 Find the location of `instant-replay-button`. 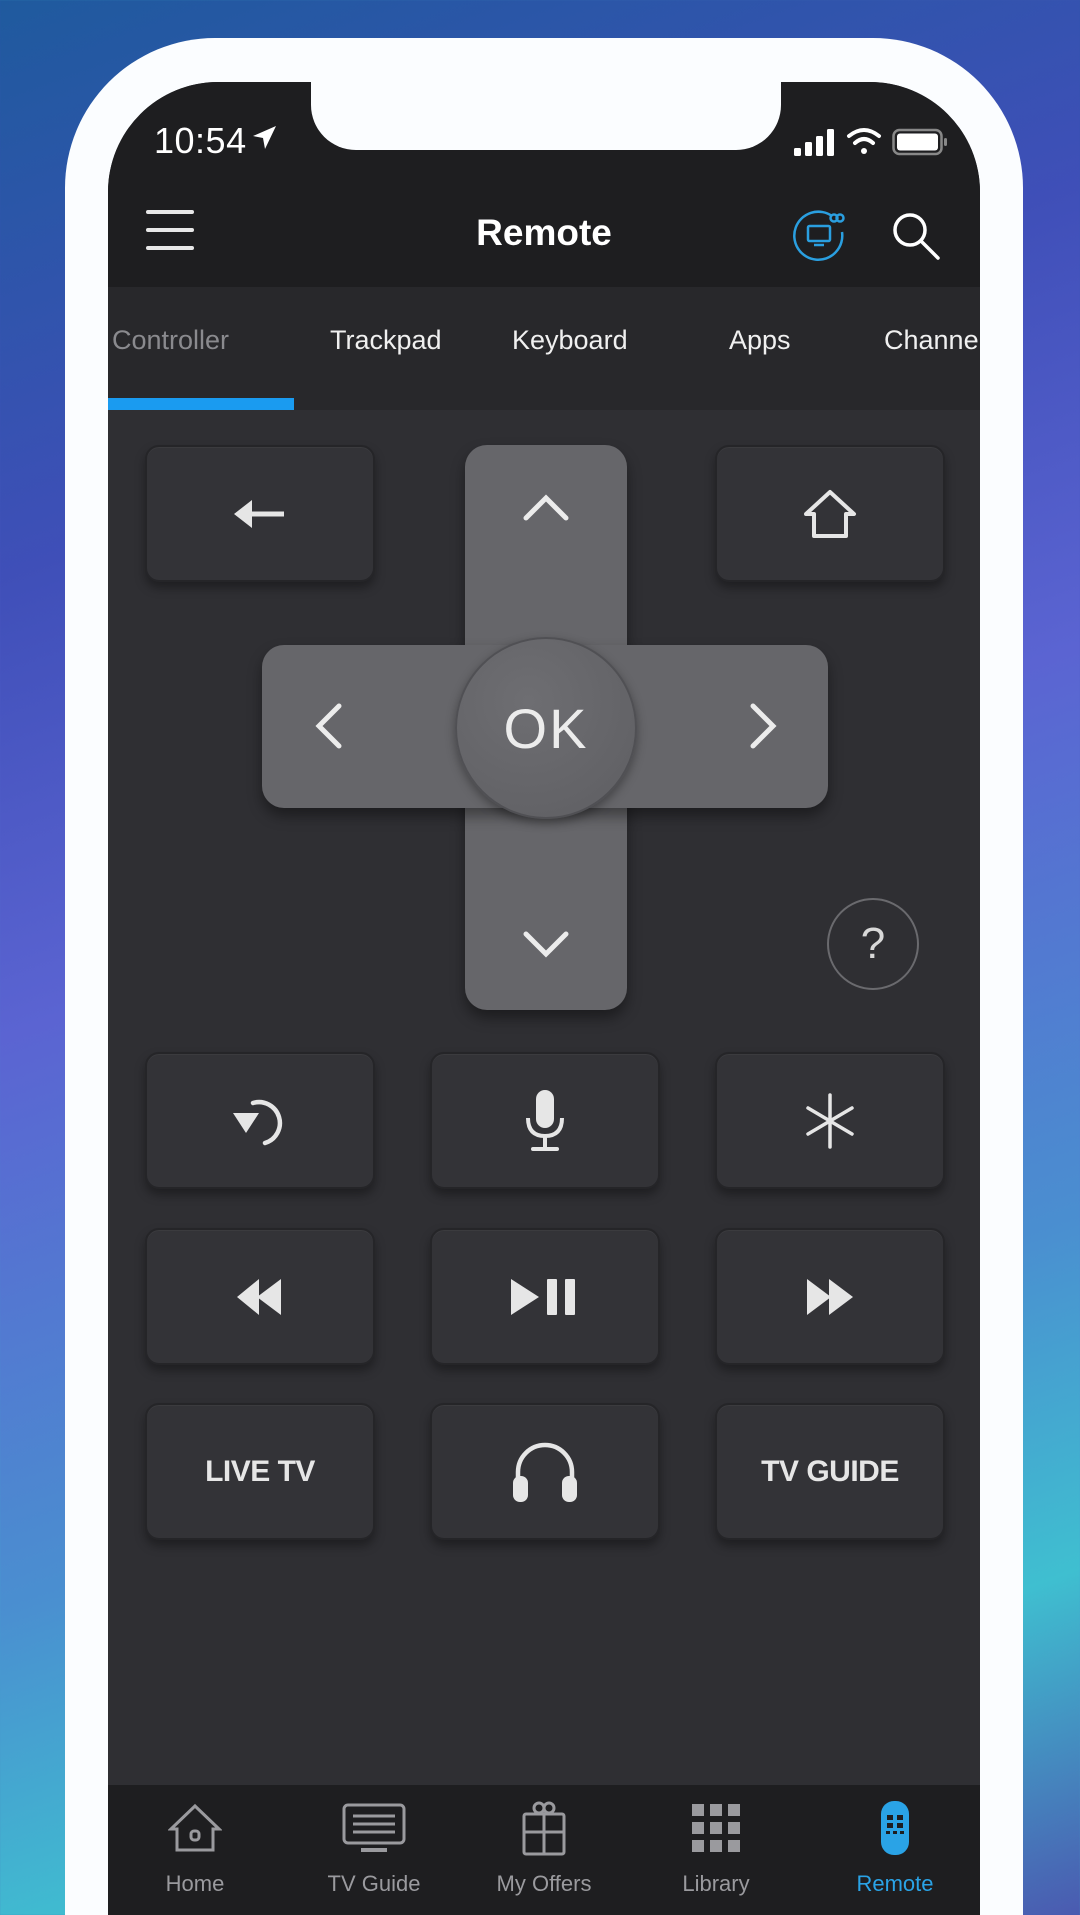

instant-replay-button is located at coordinates (260, 1120).